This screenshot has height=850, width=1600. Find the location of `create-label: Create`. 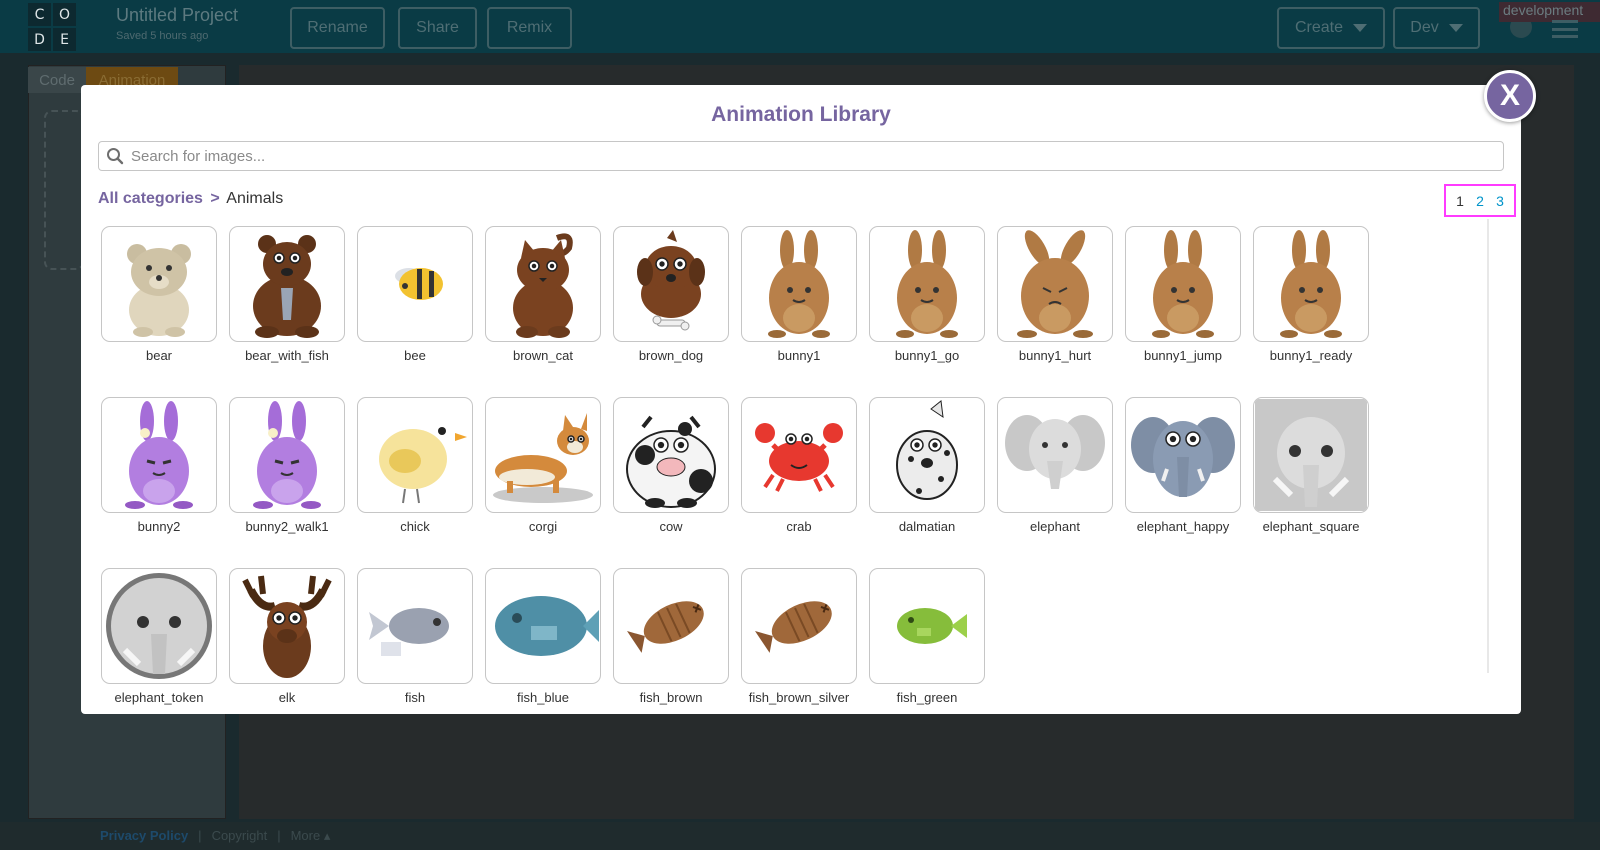

create-label: Create is located at coordinates (1319, 27).